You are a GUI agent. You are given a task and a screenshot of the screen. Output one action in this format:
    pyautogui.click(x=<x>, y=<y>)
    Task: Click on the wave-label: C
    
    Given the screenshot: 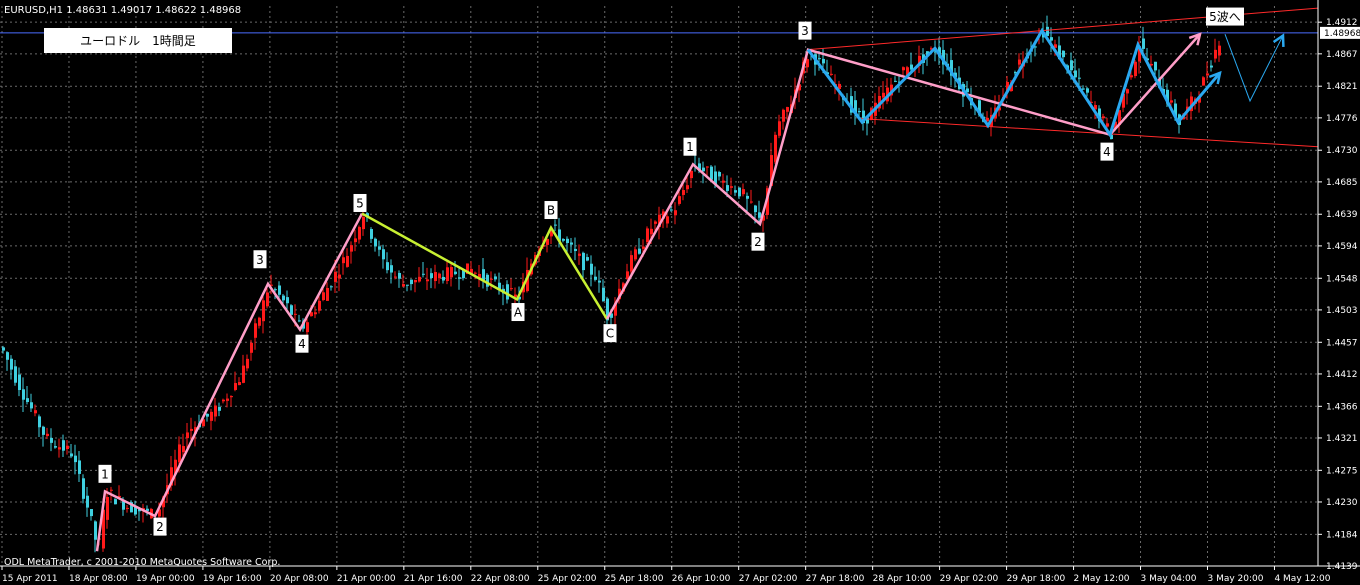 What is the action you would take?
    pyautogui.click(x=610, y=334)
    